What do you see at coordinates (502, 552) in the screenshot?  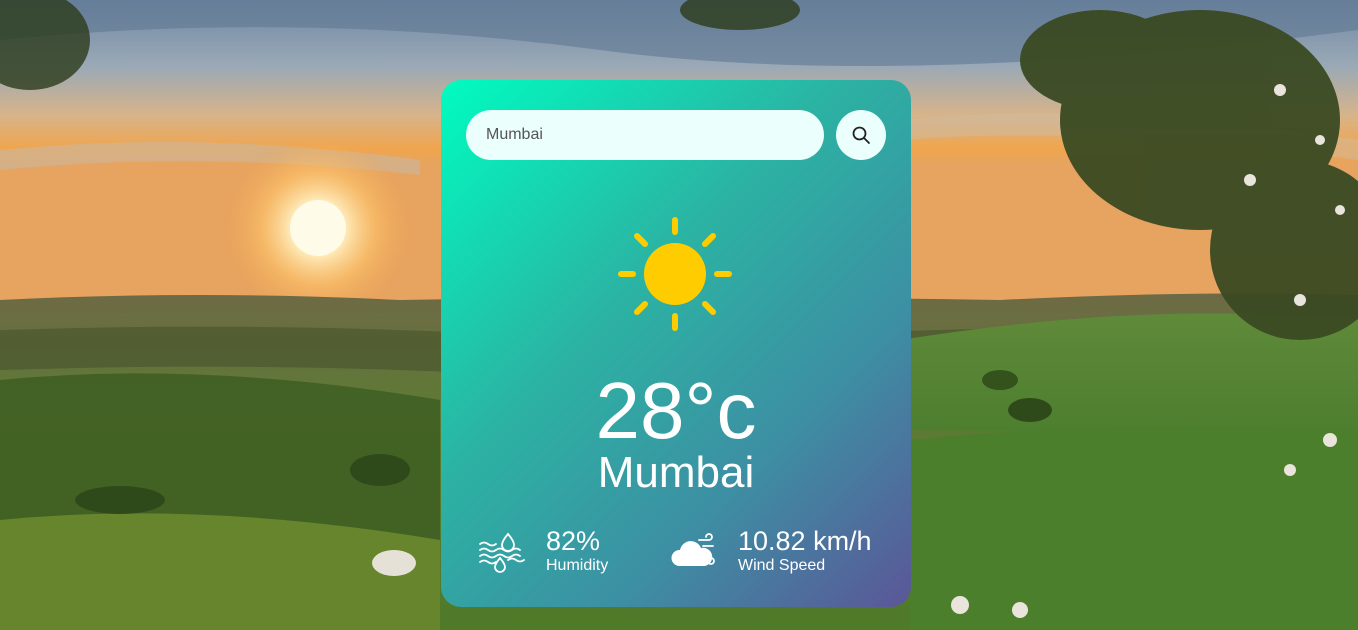 I see `humidity-icon` at bounding box center [502, 552].